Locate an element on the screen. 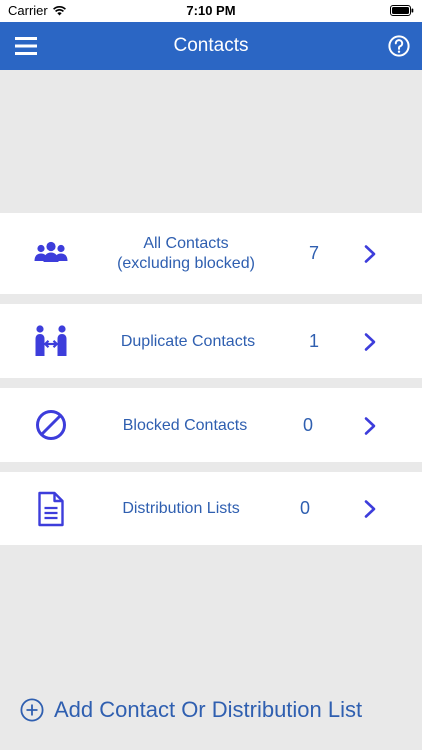  row-count-duplicate-contacts: 1 is located at coordinates (313, 341).